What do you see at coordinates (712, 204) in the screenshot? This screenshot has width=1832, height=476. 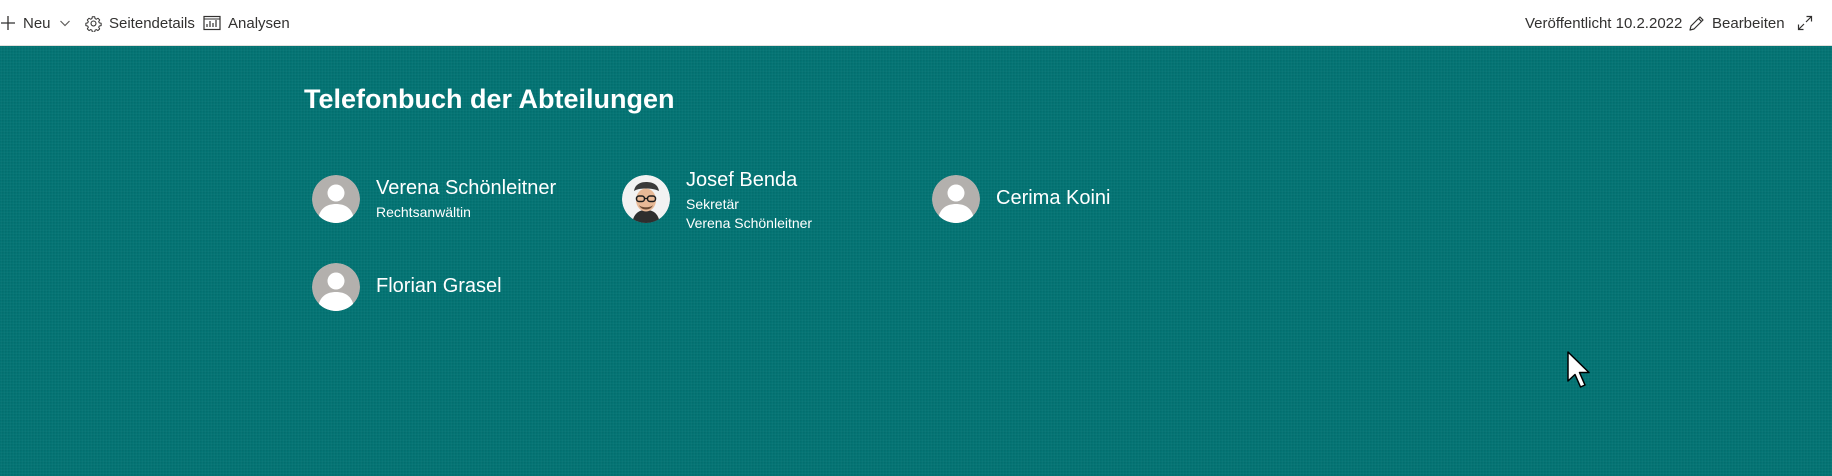 I see `person-title: Sekretär` at bounding box center [712, 204].